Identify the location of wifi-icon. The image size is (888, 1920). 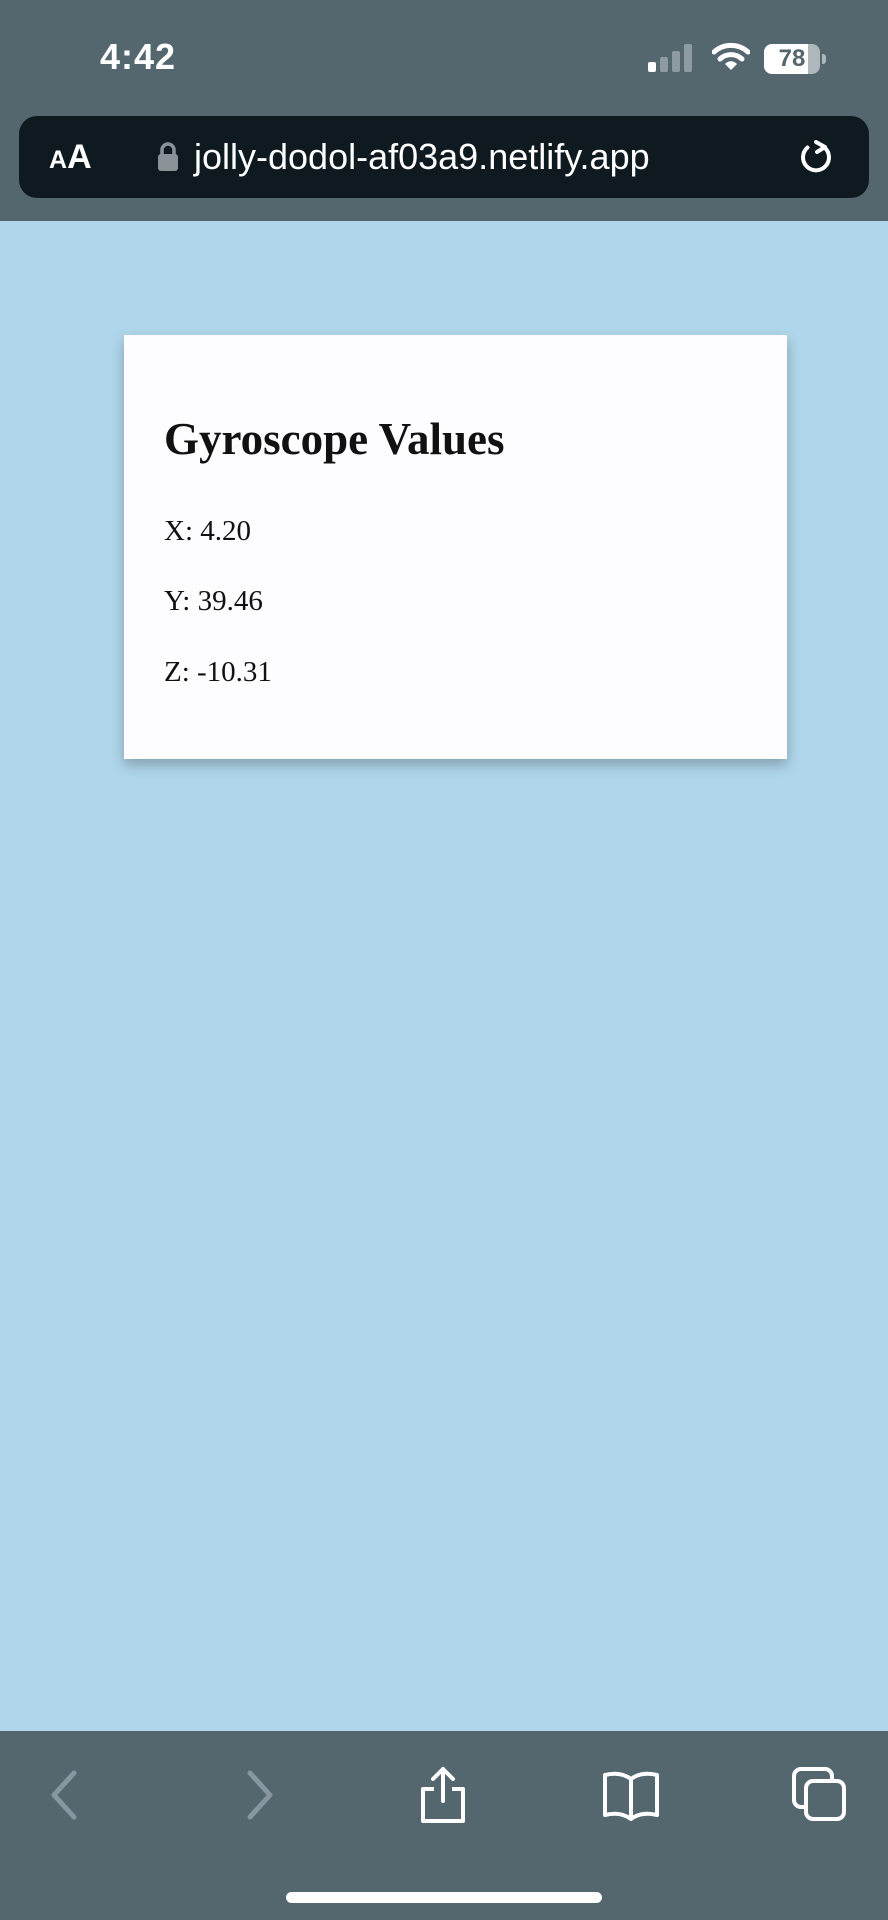
(731, 56).